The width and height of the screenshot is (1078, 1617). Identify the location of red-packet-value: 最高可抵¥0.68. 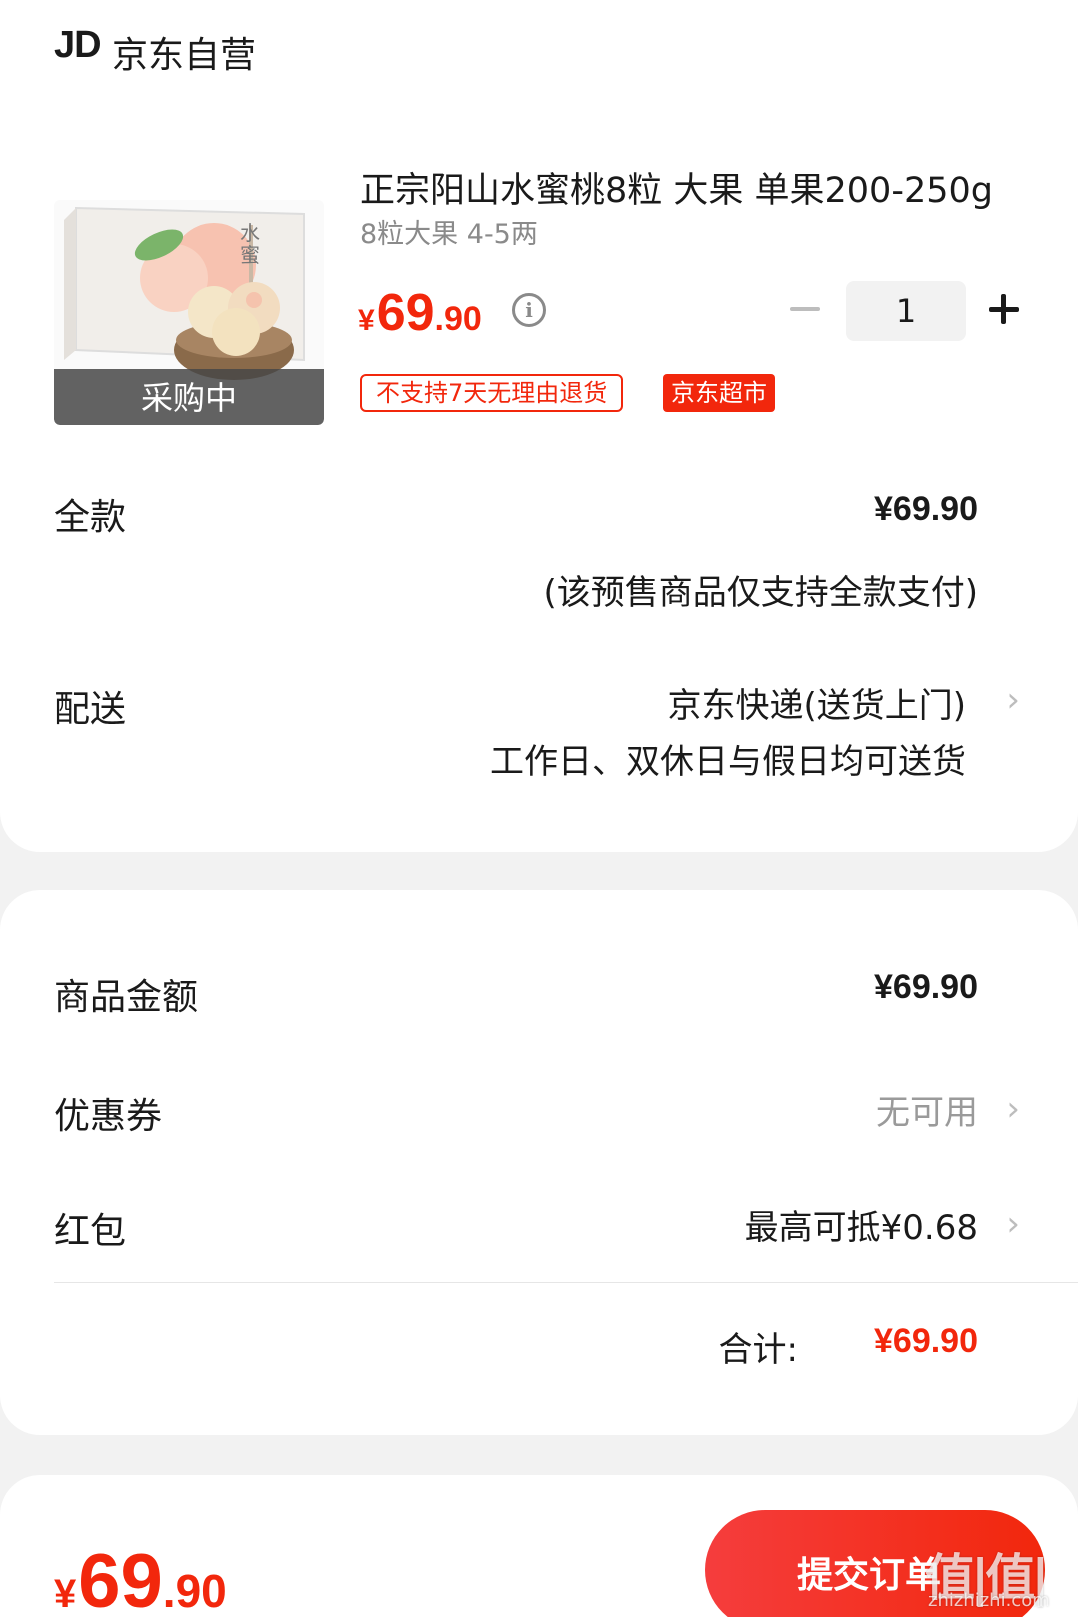
(861, 1224).